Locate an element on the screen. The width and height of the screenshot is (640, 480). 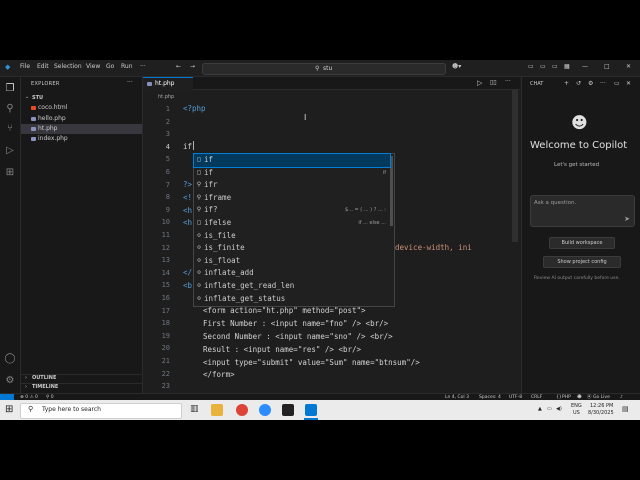
timeline-section: TIMELINE is located at coordinates (45, 387).